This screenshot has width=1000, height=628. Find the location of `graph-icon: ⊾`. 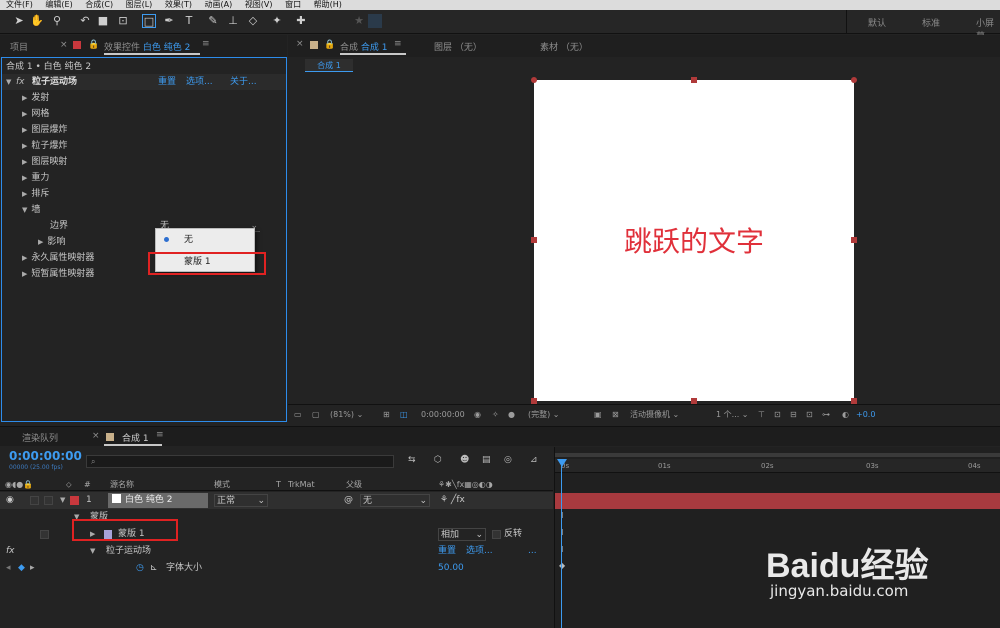

graph-icon: ⊾ is located at coordinates (154, 568).